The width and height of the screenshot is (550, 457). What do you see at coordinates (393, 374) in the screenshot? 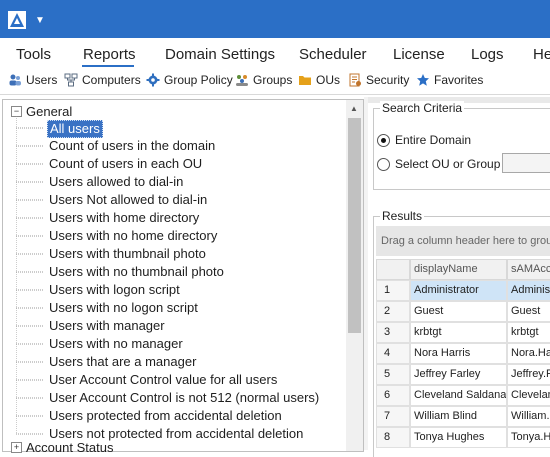
I see `row-number: 5` at bounding box center [393, 374].